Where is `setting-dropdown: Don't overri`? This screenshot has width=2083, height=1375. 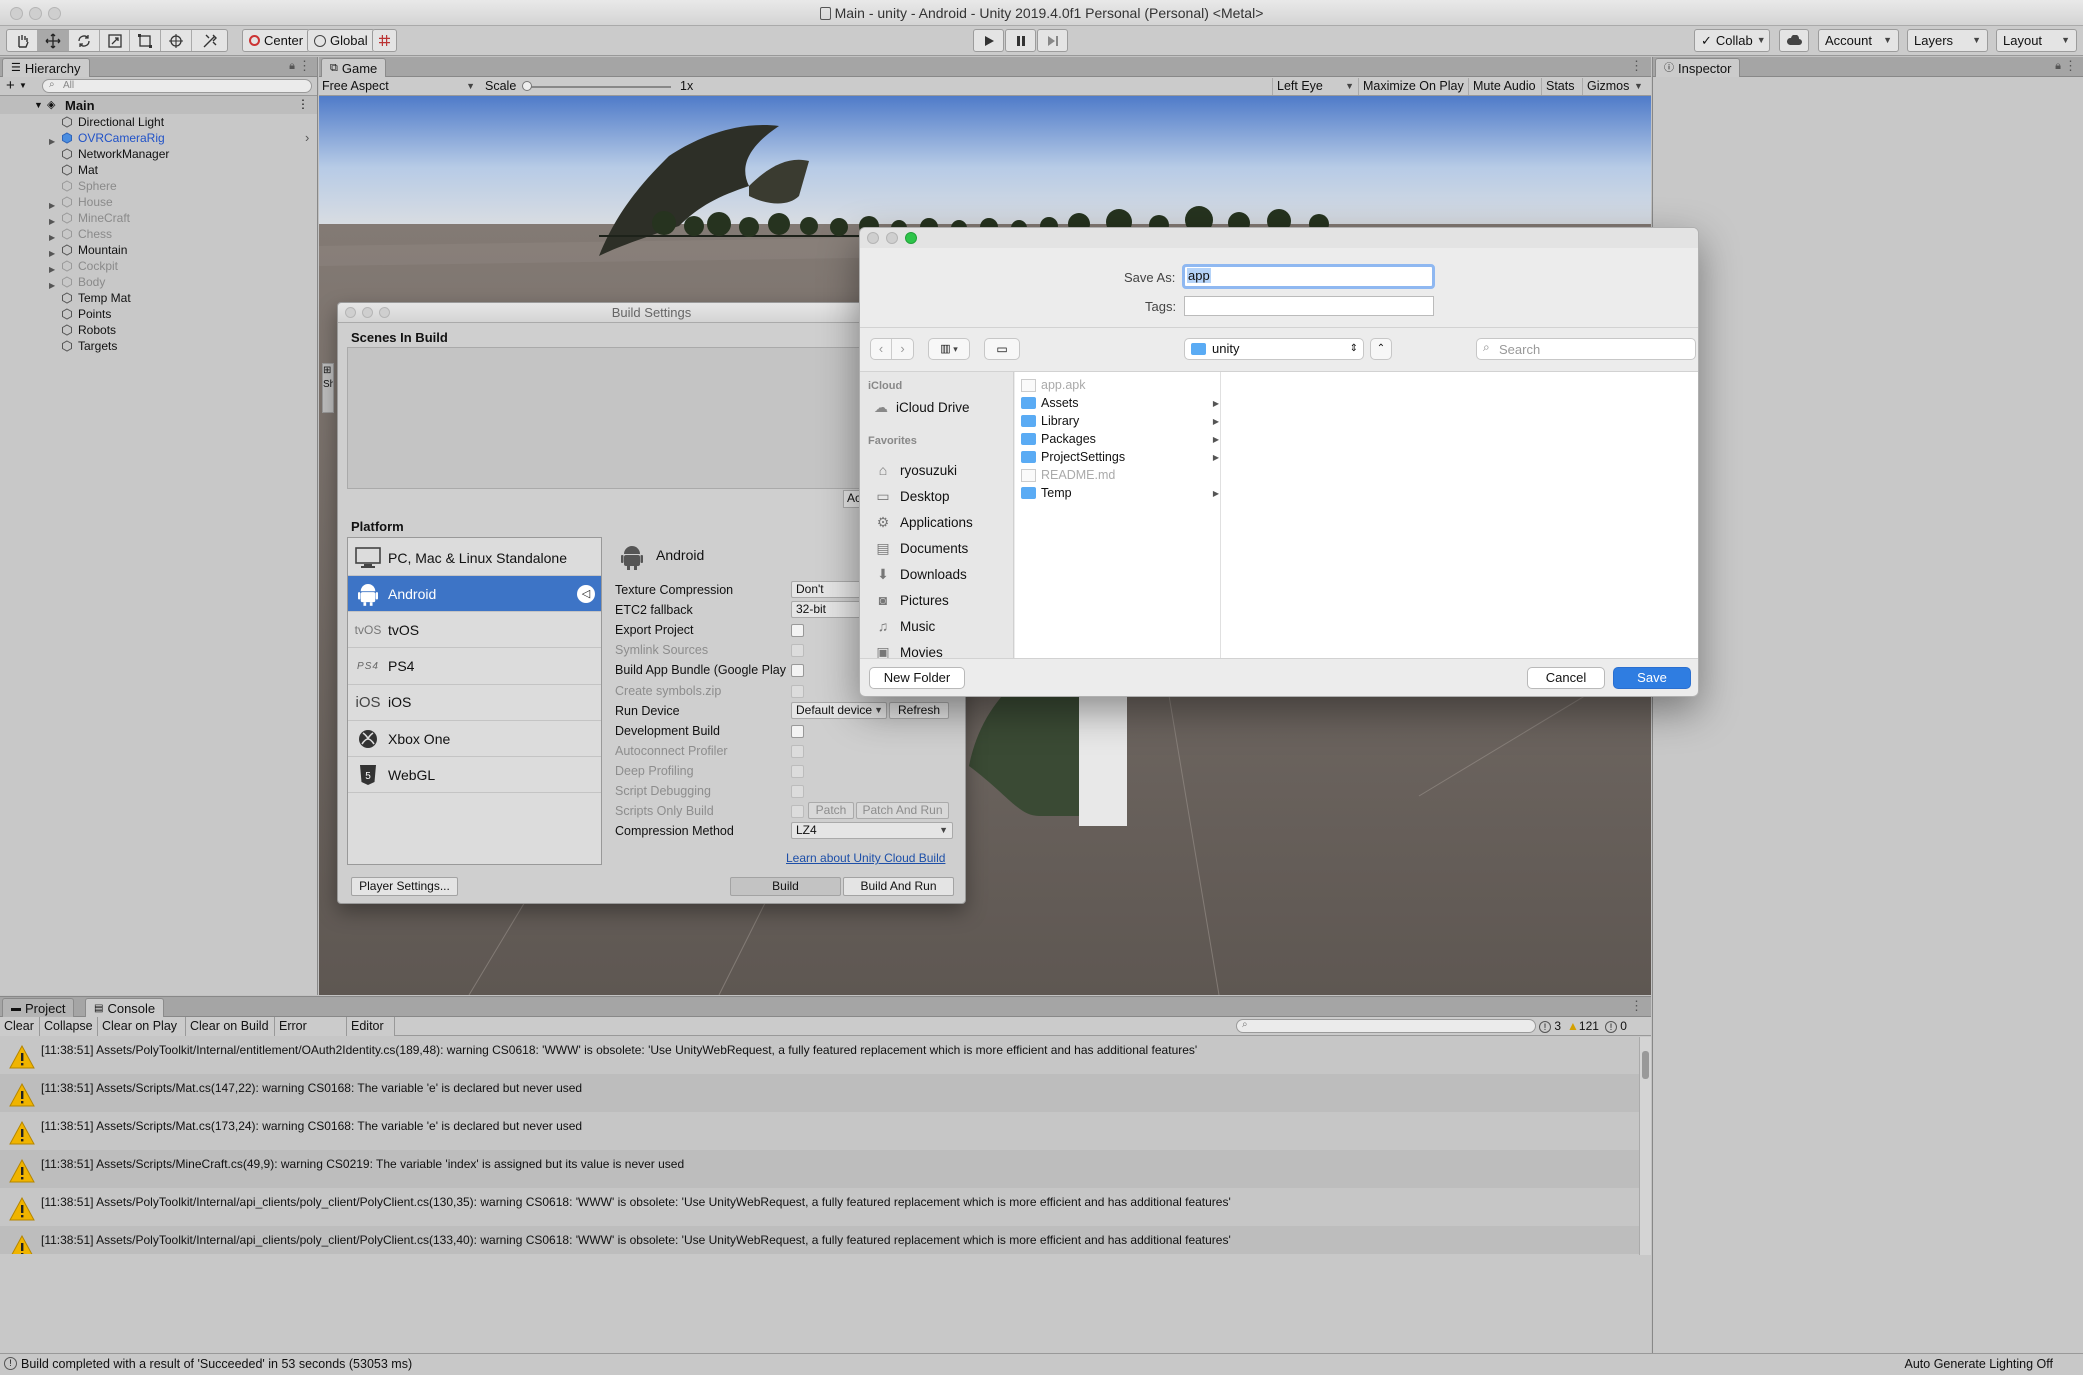 setting-dropdown: Don't overri is located at coordinates (826, 589).